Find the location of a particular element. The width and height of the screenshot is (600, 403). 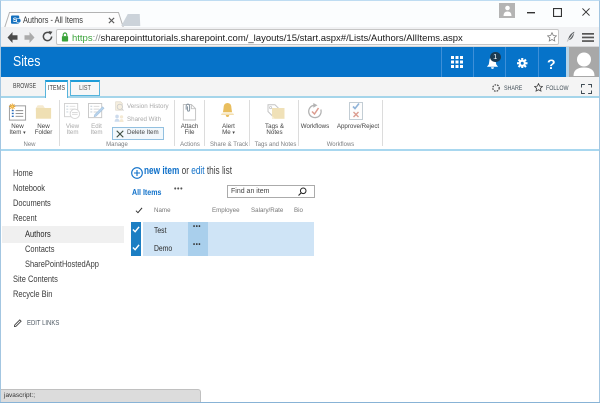

svg-text: S is located at coordinates (15, 20).